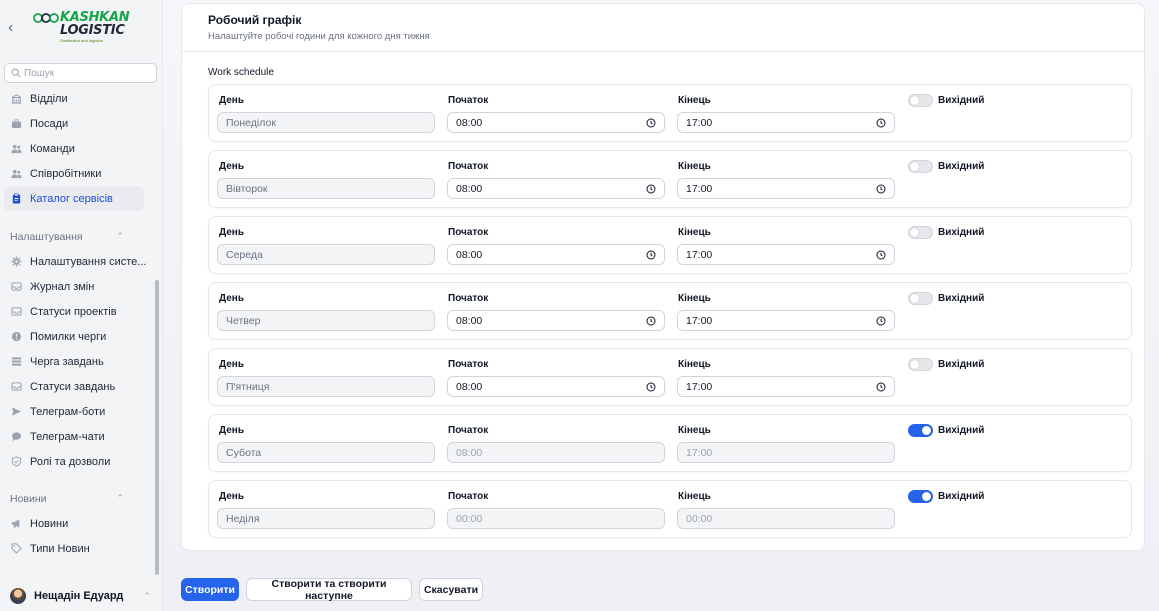 The width and height of the screenshot is (1159, 611). What do you see at coordinates (80, 73) in the screenshot?
I see `search-input: Пошук` at bounding box center [80, 73].